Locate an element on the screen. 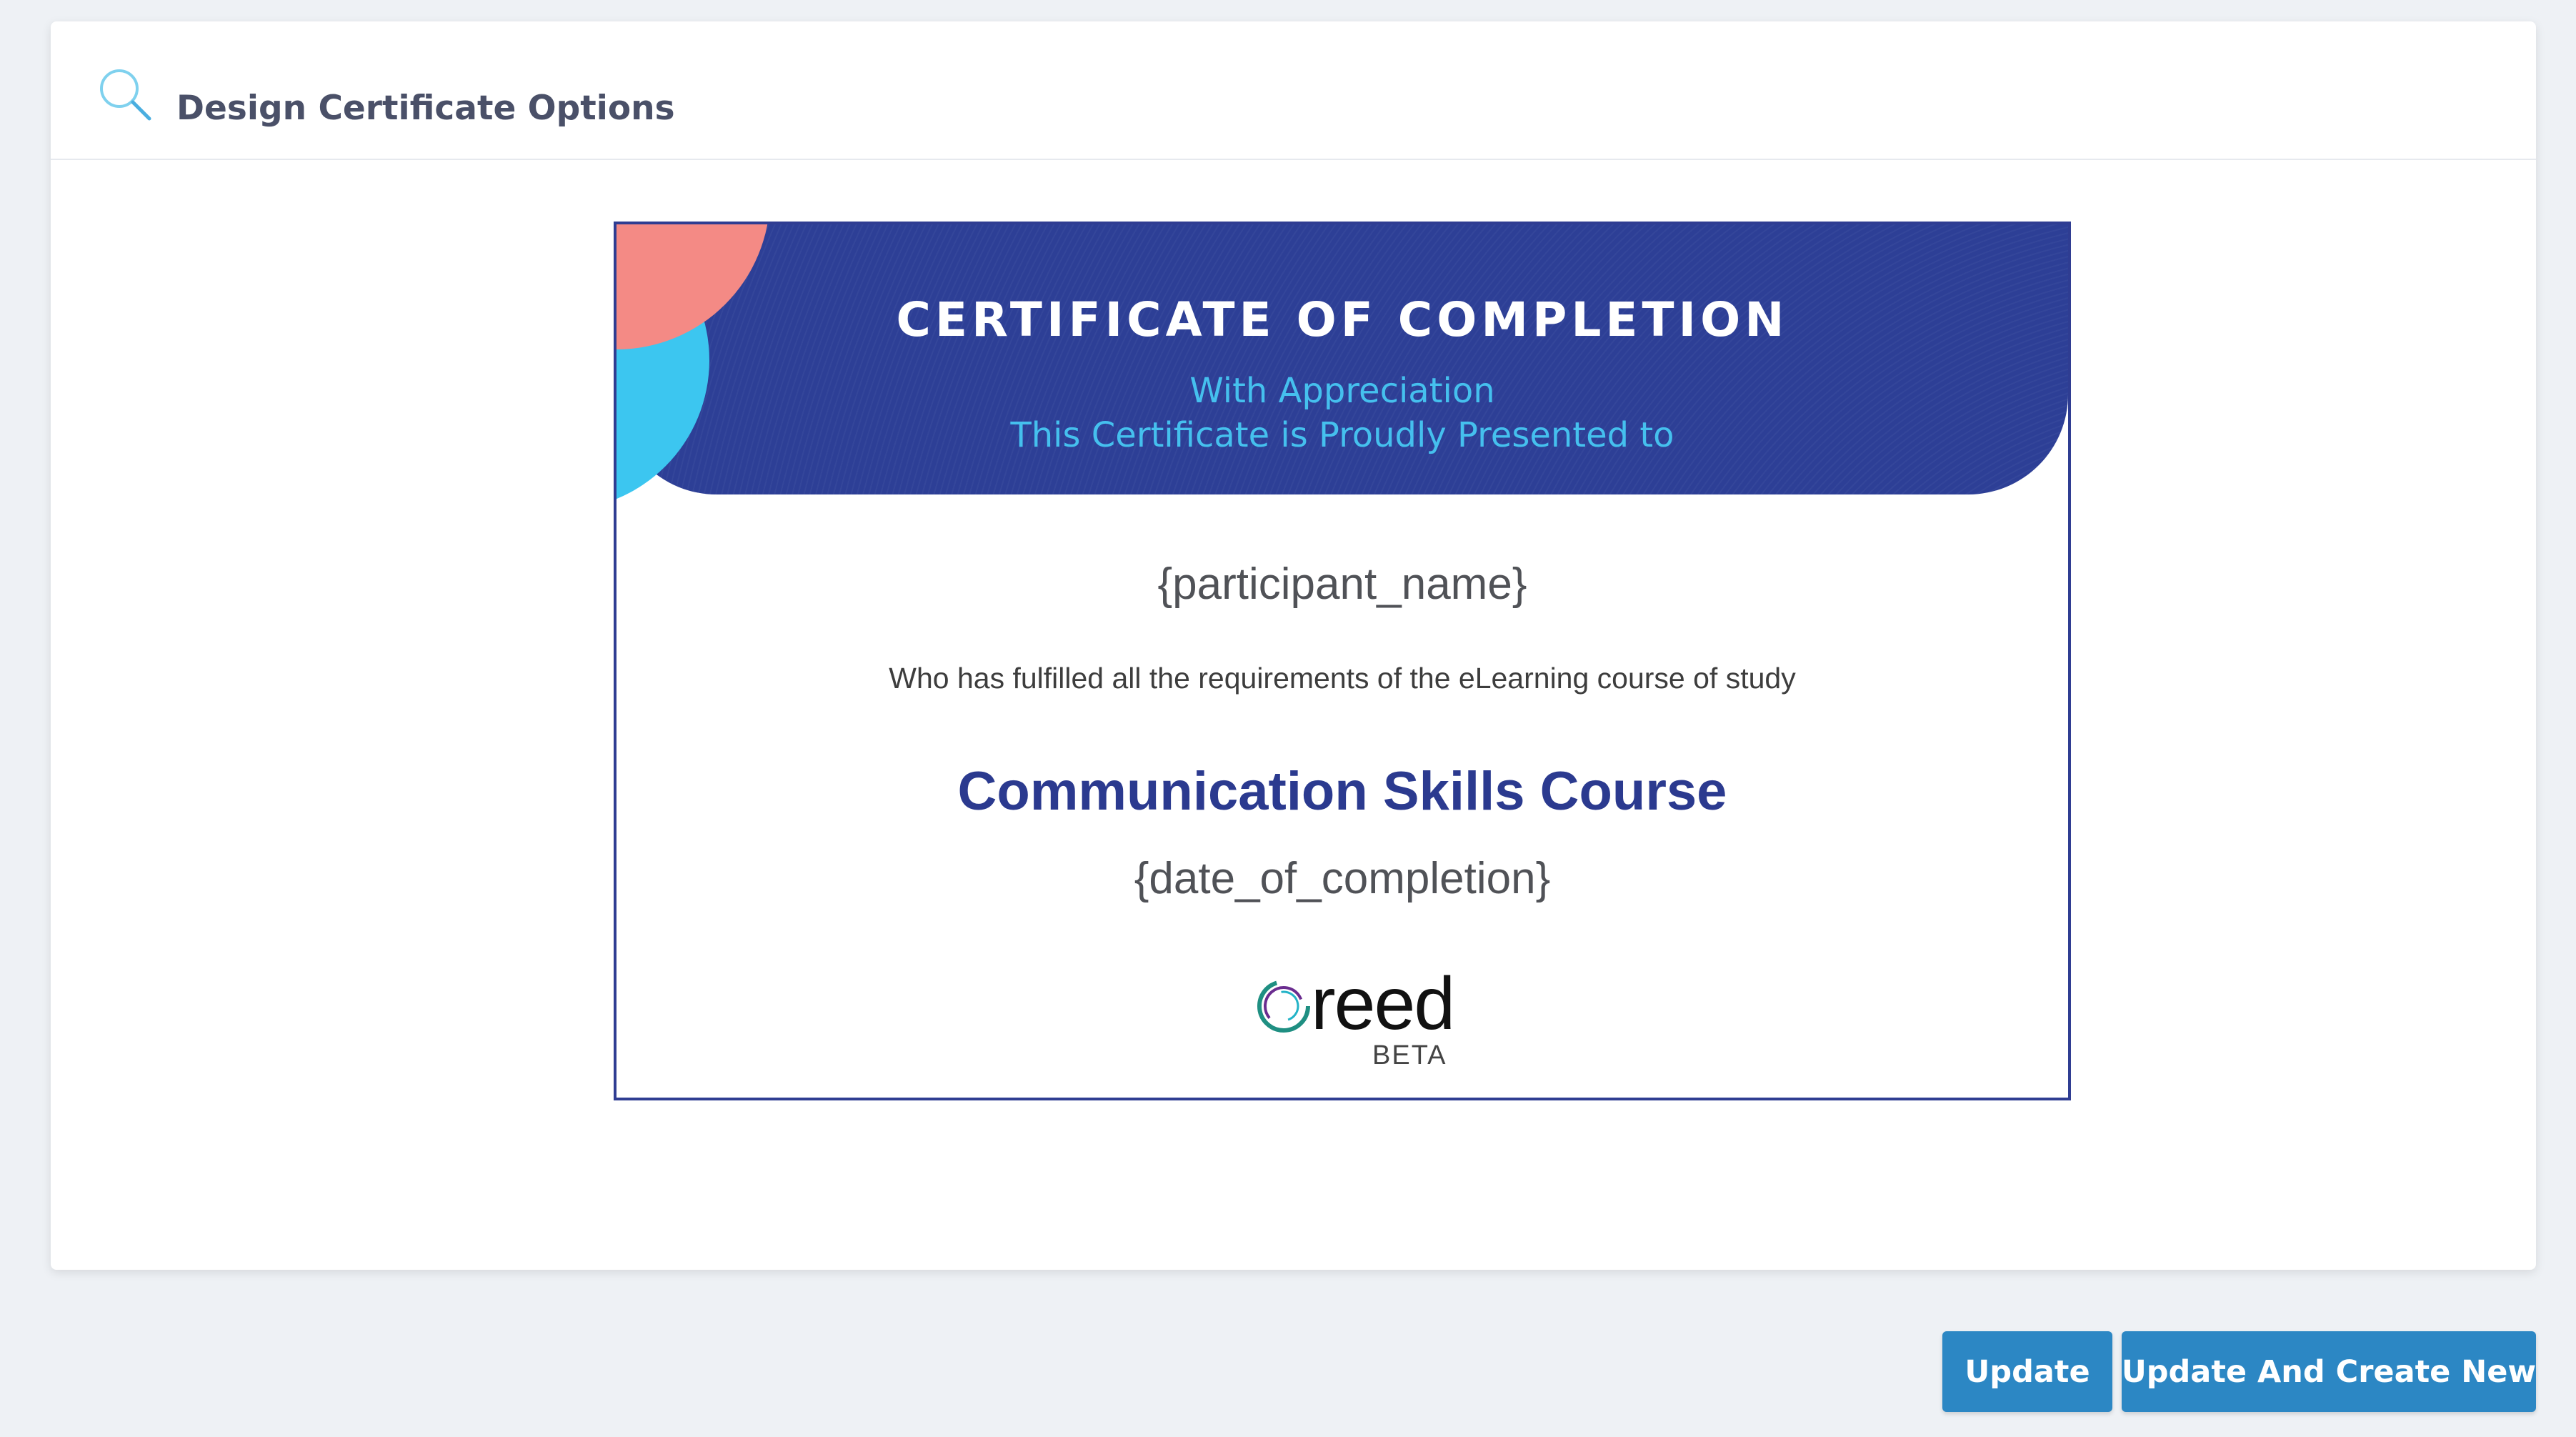 This screenshot has width=2576, height=1437. update-and-create-new-button: Update And Create New is located at coordinates (2329, 1371).